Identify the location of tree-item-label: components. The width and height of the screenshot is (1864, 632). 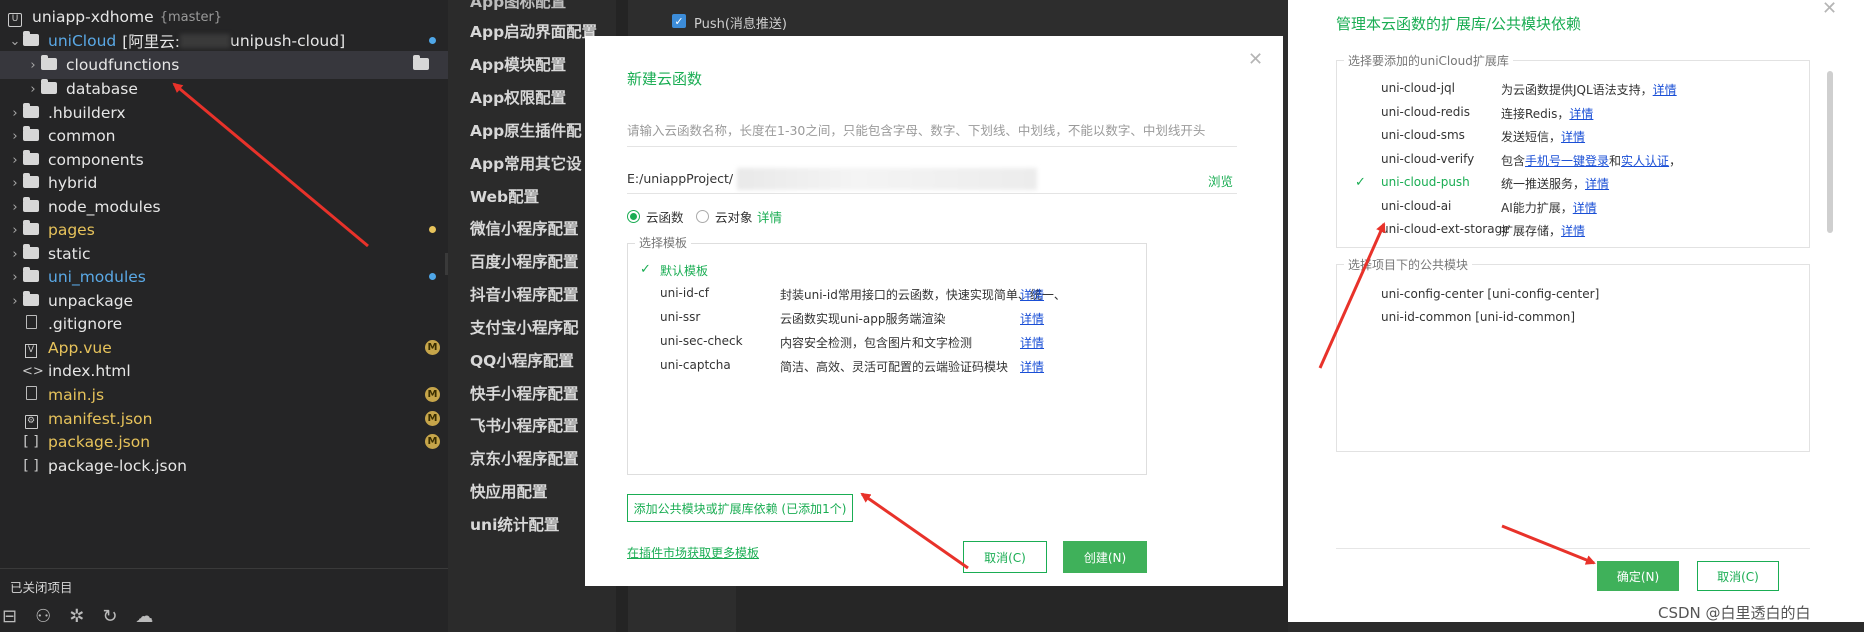
(96, 160).